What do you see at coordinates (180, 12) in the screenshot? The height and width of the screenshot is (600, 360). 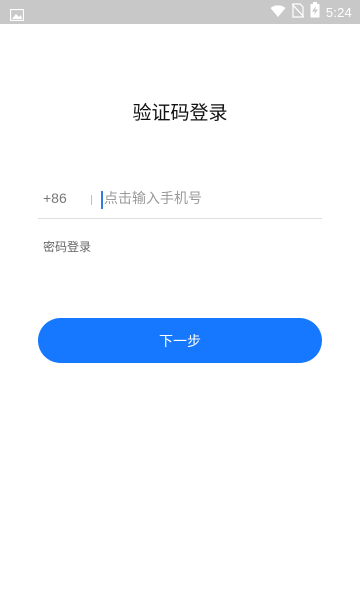 I see `status-bar: 5:24` at bounding box center [180, 12].